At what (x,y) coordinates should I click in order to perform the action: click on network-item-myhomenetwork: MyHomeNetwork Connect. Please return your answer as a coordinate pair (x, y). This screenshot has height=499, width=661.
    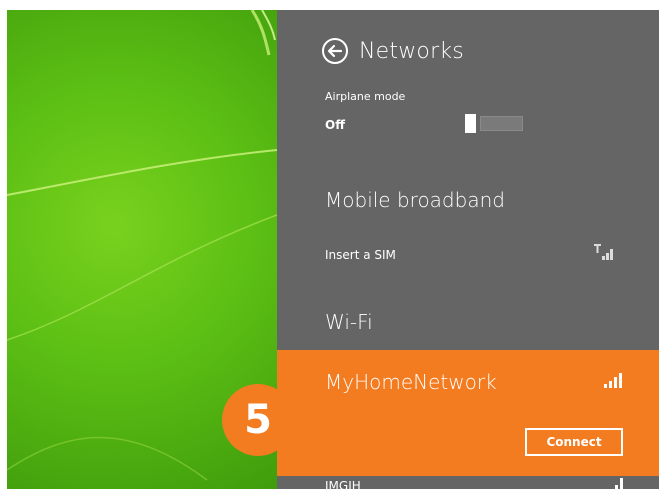
    Looking at the image, I should click on (468, 413).